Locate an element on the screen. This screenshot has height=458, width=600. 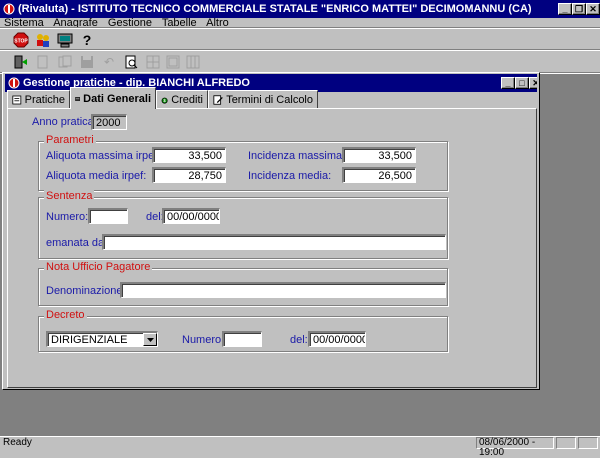
decreto-tipo-value: DIRIGENZIALE is located at coordinates (89, 340).